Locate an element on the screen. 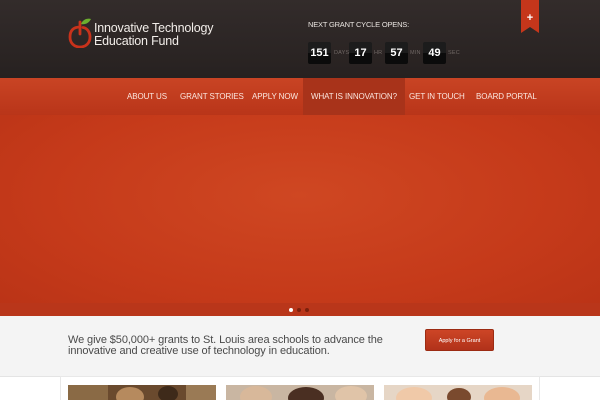  nav-item-apply-now: APPLY NOW is located at coordinates (275, 96).